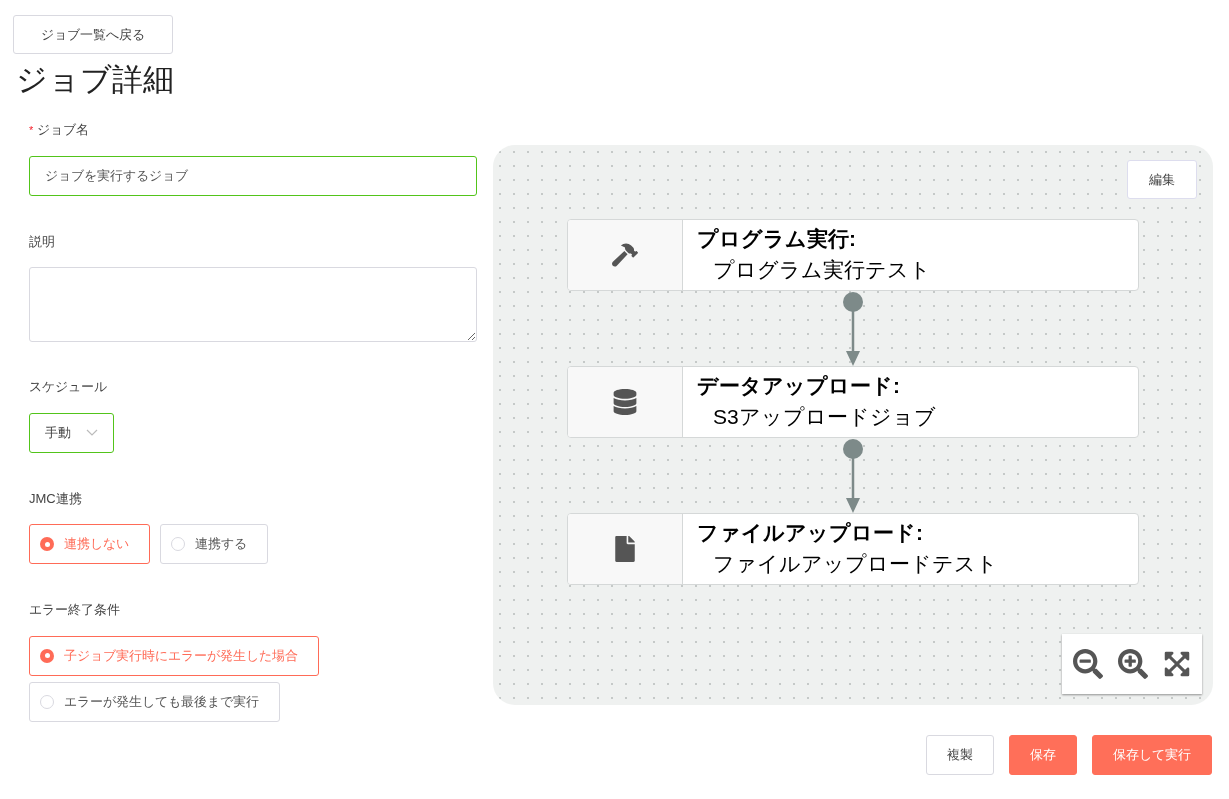 The image size is (1229, 799). What do you see at coordinates (253, 304) in the screenshot?
I see `description-field` at bounding box center [253, 304].